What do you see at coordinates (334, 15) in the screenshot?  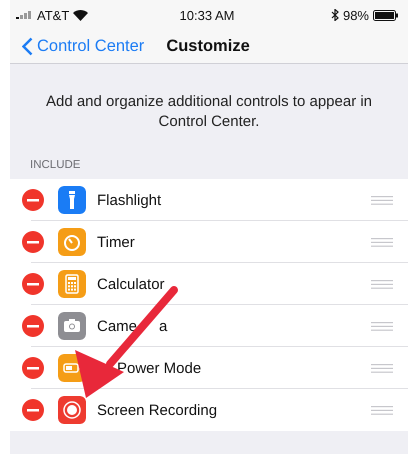 I see `bluetooth-icon` at bounding box center [334, 15].